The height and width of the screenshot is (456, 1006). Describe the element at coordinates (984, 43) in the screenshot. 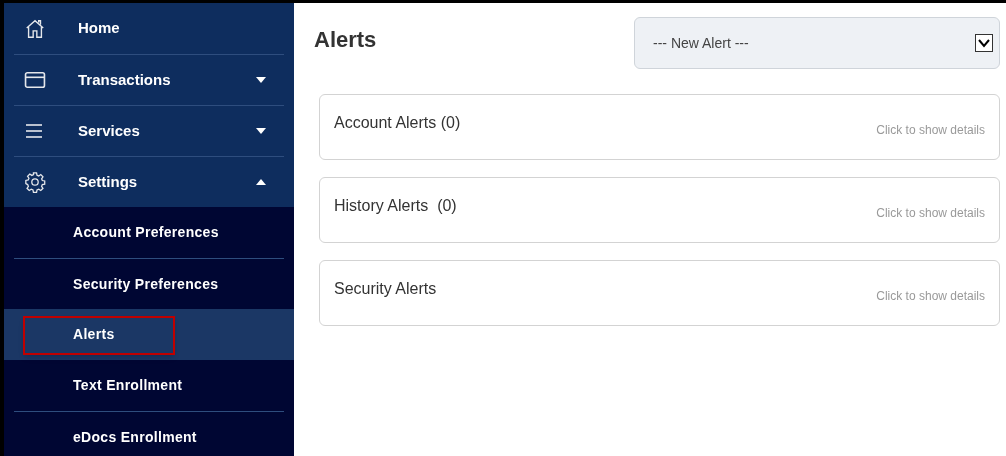

I see `dropdown-icon` at that location.